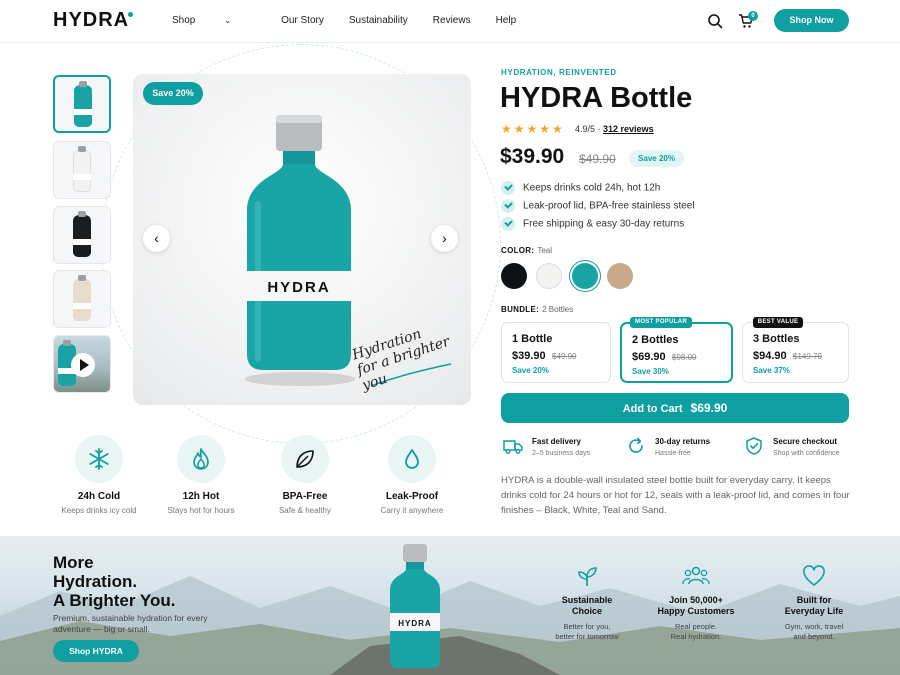 Image resolution: width=900 pixels, height=675 pixels. I want to click on nav-shop-label: Shop, so click(184, 20).